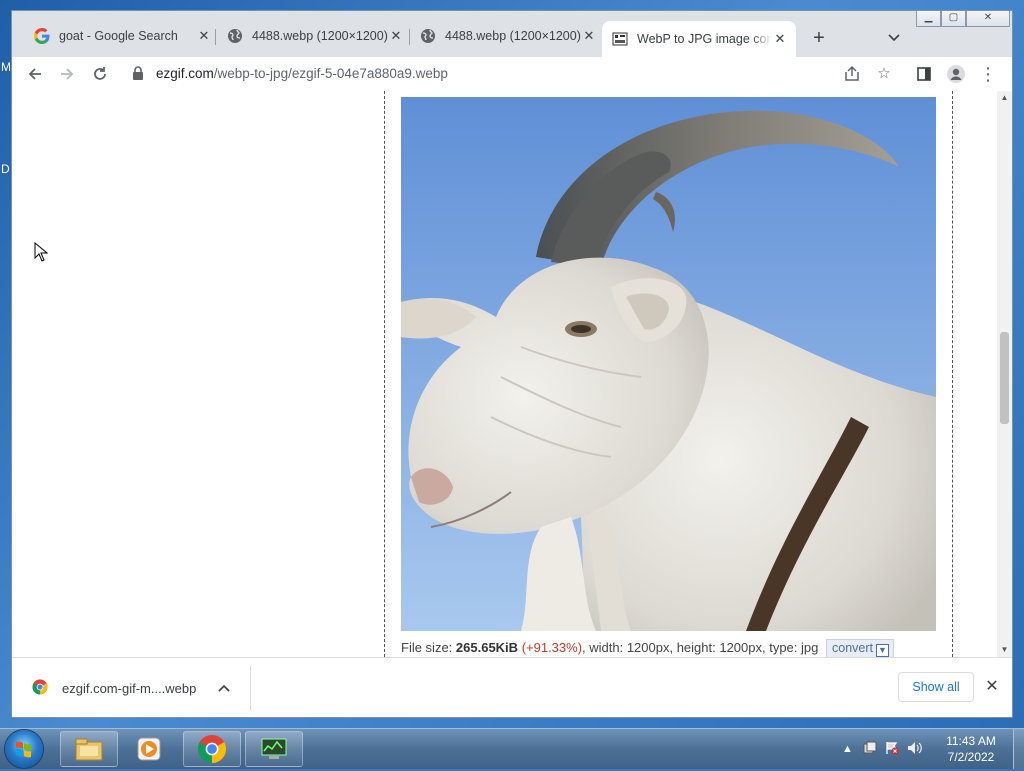 The height and width of the screenshot is (771, 1024). I want to click on download-item: ezgif.com-gif-m....webp, so click(131, 687).